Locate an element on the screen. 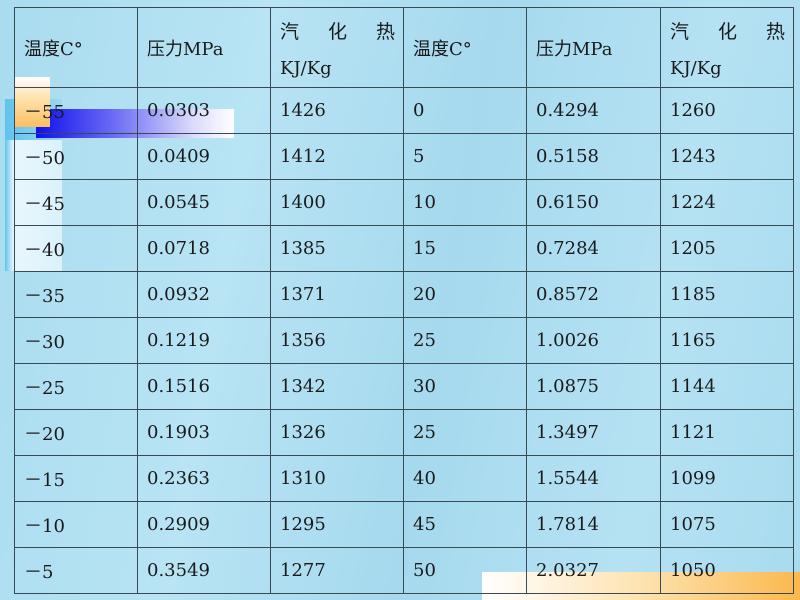 Image resolution: width=800 pixels, height=600 pixels. pressure-cell: 1.0875 is located at coordinates (593, 386).